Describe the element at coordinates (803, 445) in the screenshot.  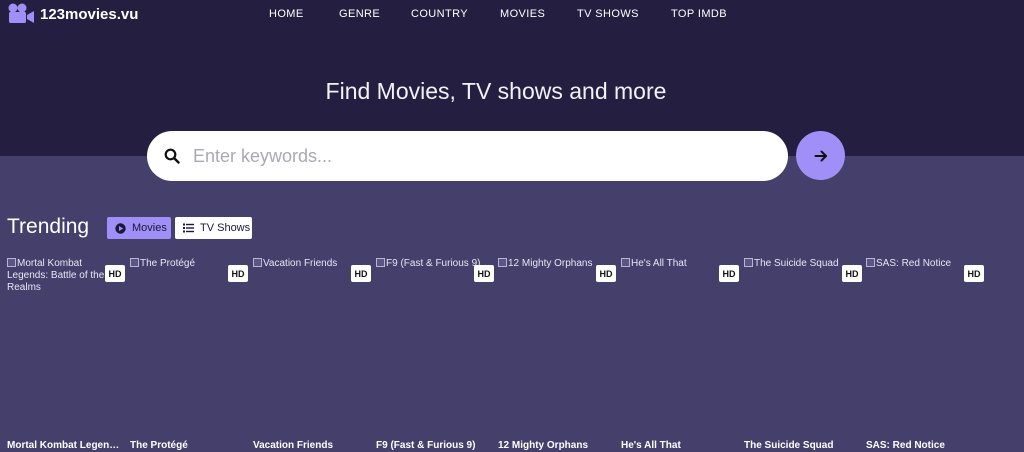
I see `movie-title: The Suicide Squad` at that location.